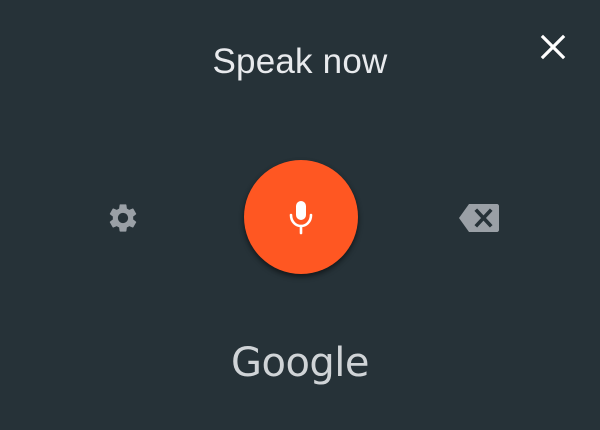 Image resolution: width=600 pixels, height=430 pixels. What do you see at coordinates (300, 363) in the screenshot?
I see `google-logo: Google` at bounding box center [300, 363].